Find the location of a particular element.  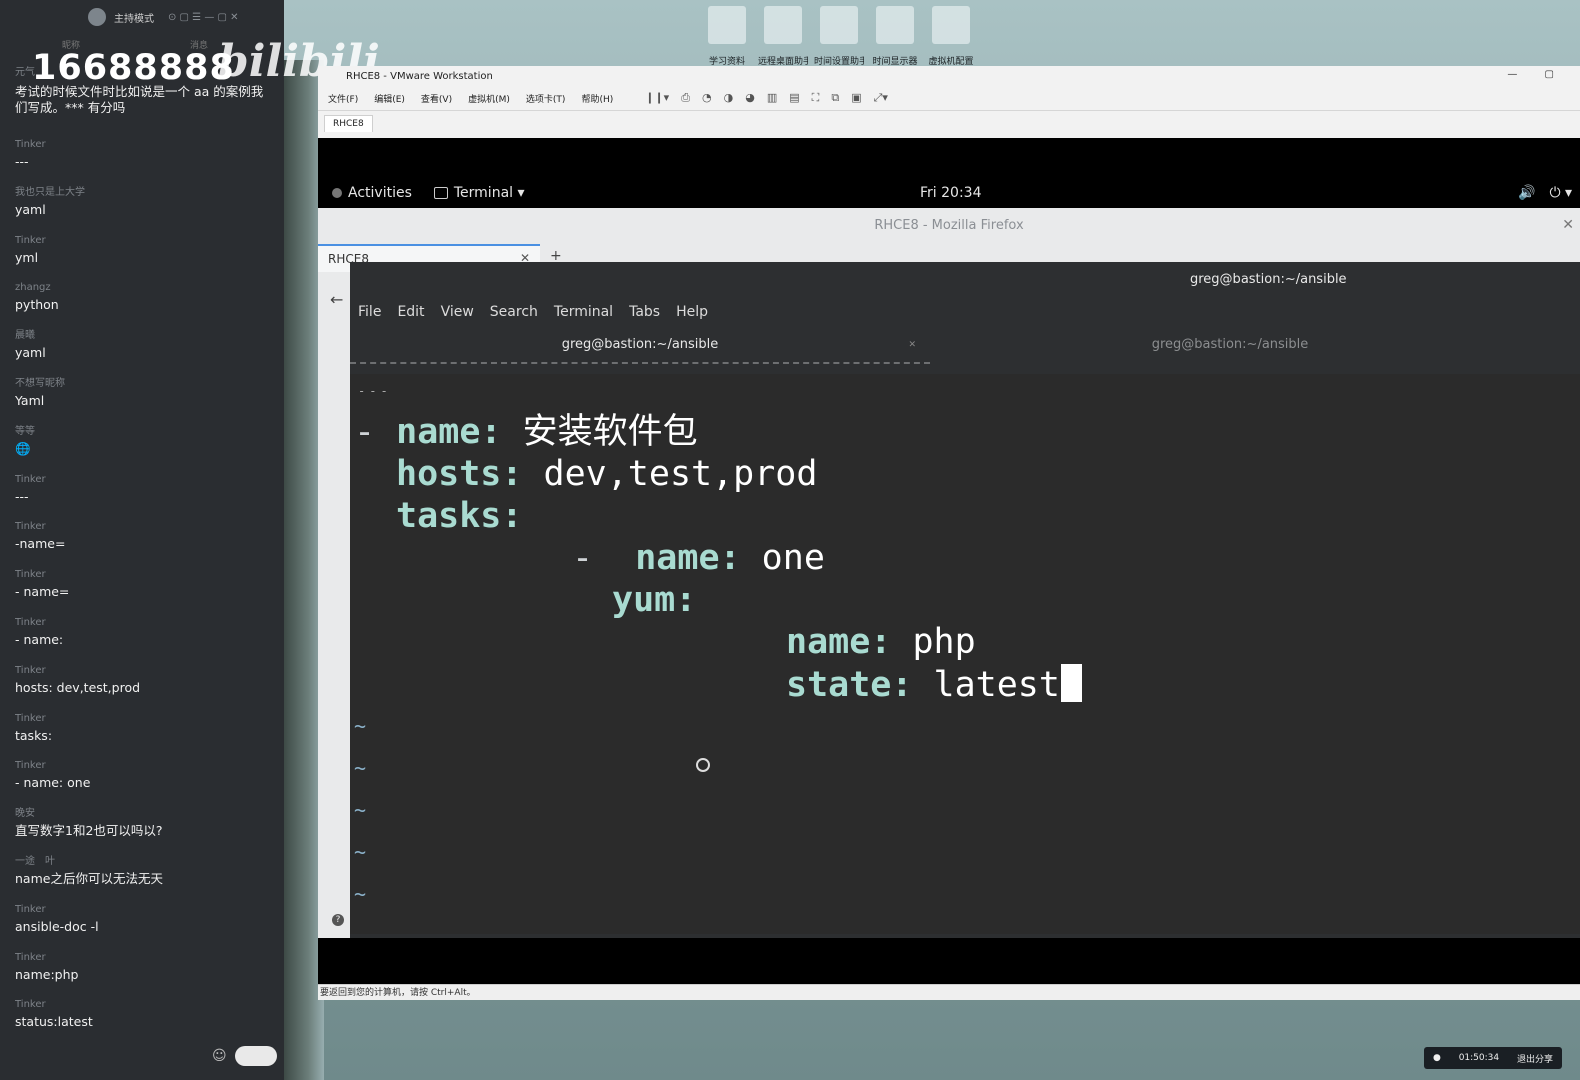

stretch-icon: ⤢▾ is located at coordinates (881, 98).